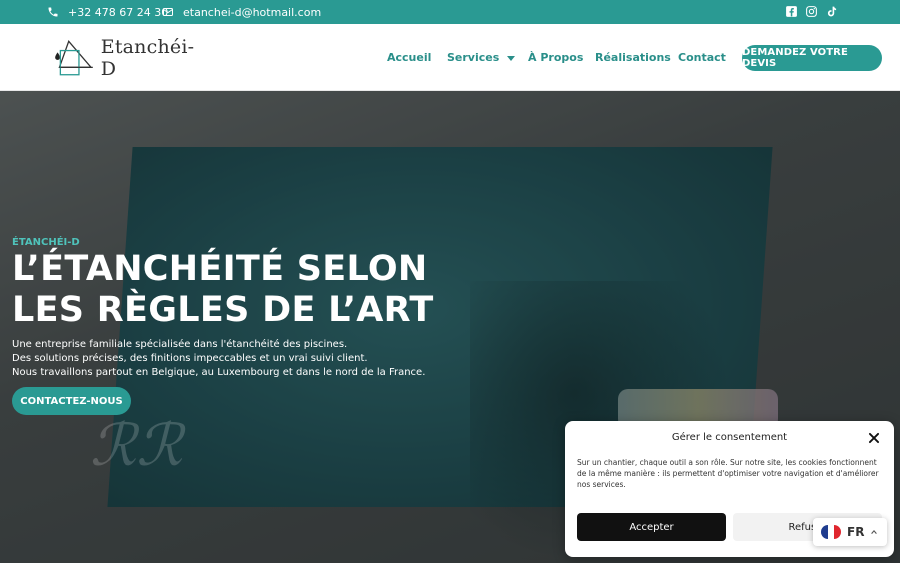  I want to click on facebook-icon, so click(791, 11).